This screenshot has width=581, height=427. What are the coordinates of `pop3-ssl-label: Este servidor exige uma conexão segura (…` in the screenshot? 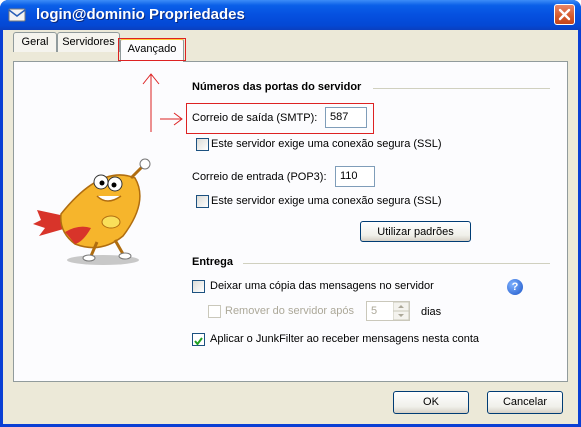 It's located at (326, 201).